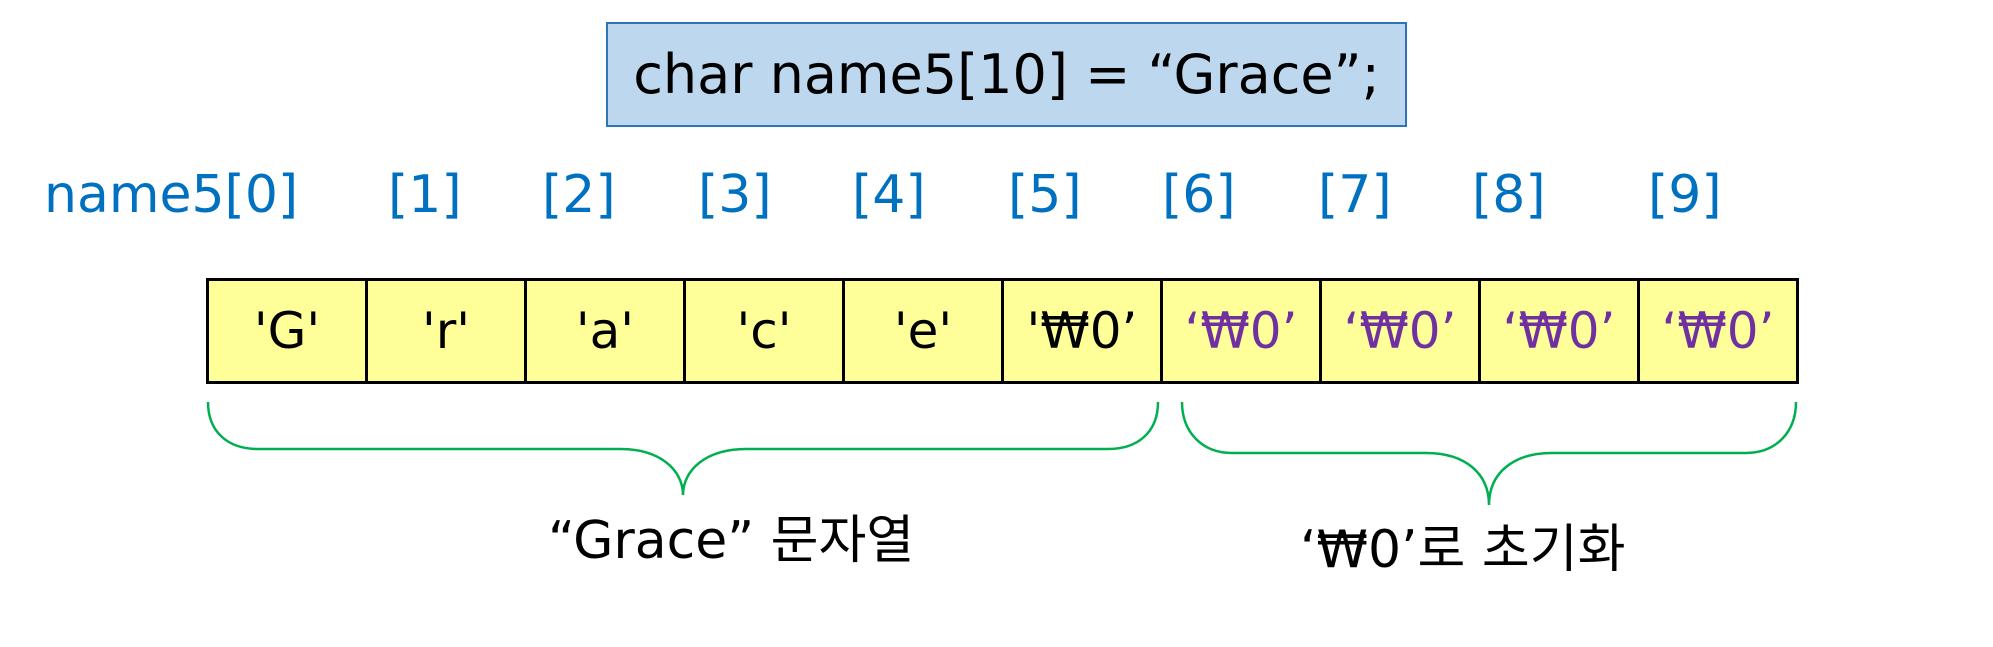 This screenshot has height=647, width=1993. I want to click on string-brace-label: “Grace” 문자열, so click(731, 541).